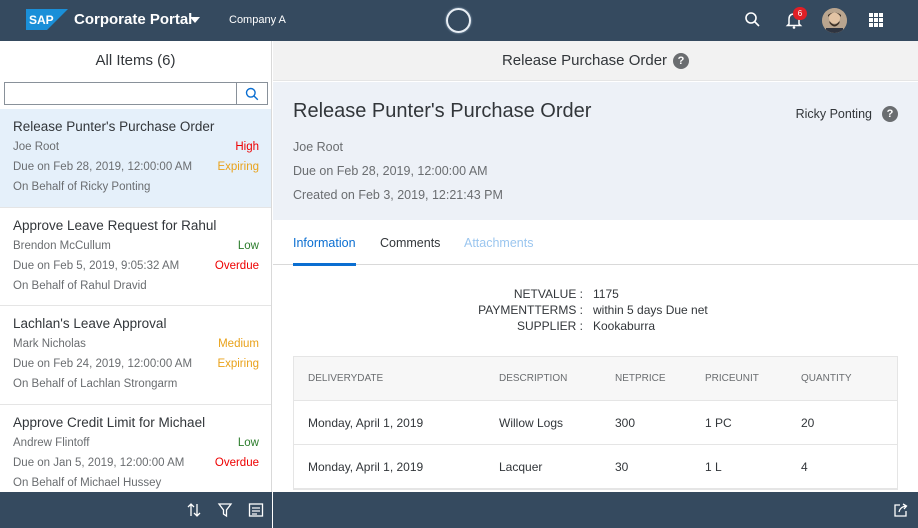  What do you see at coordinates (95, 384) in the screenshot?
I see `item-behalf: On Behalf of Lachlan Strongarm` at bounding box center [95, 384].